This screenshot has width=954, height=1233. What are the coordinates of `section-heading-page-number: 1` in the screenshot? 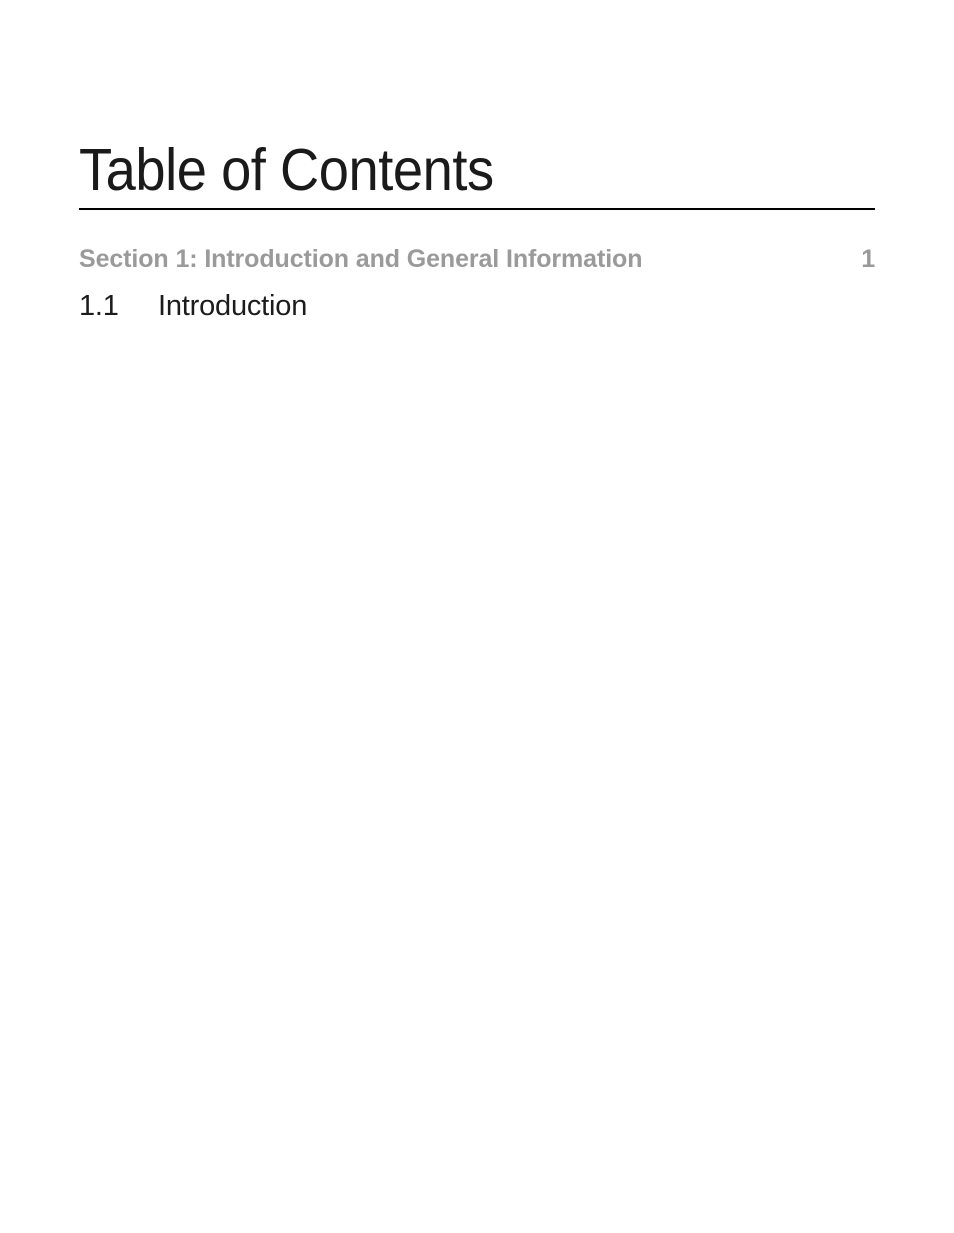 It's located at (868, 259).